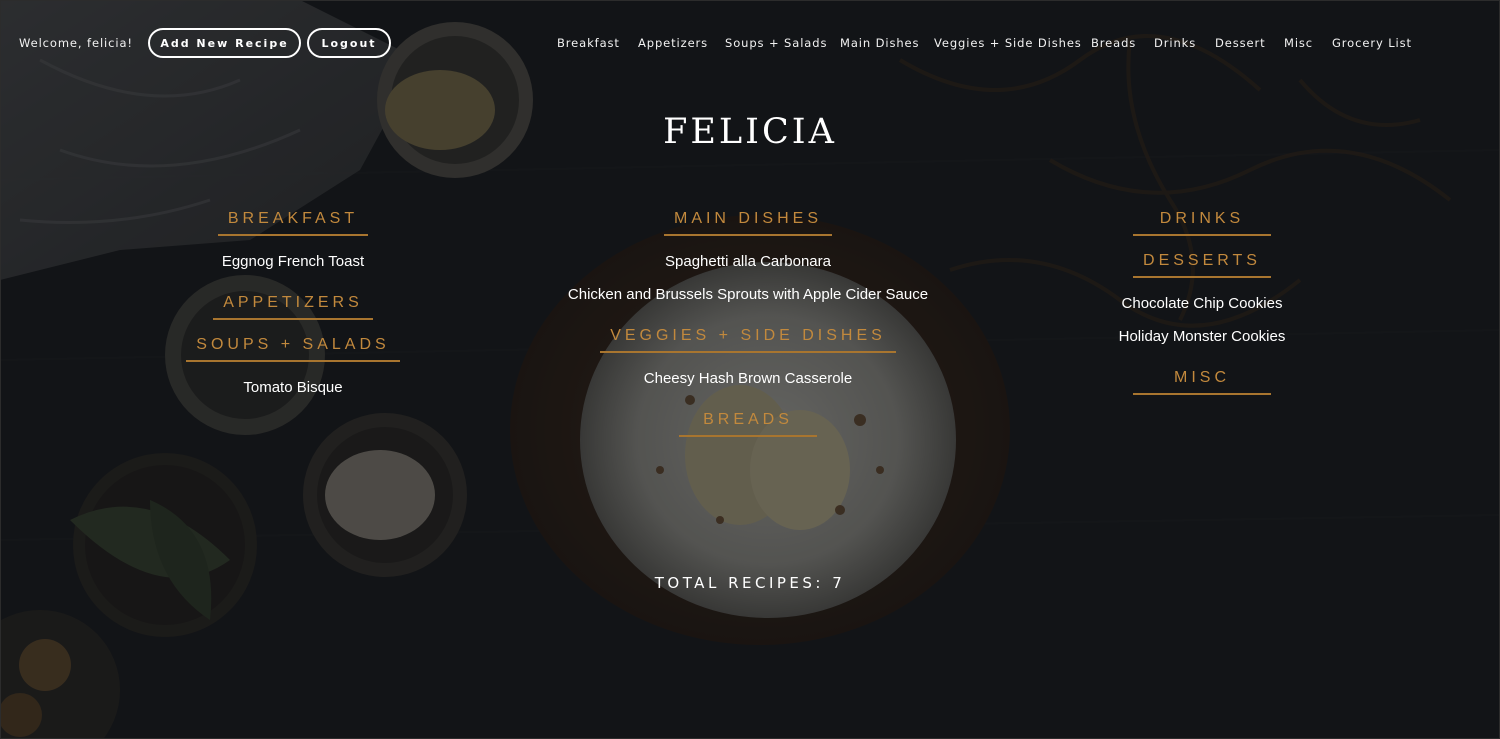 The image size is (1500, 739). I want to click on category-breakfast: BREAKFAST Eggnog French Toast, so click(293, 243).